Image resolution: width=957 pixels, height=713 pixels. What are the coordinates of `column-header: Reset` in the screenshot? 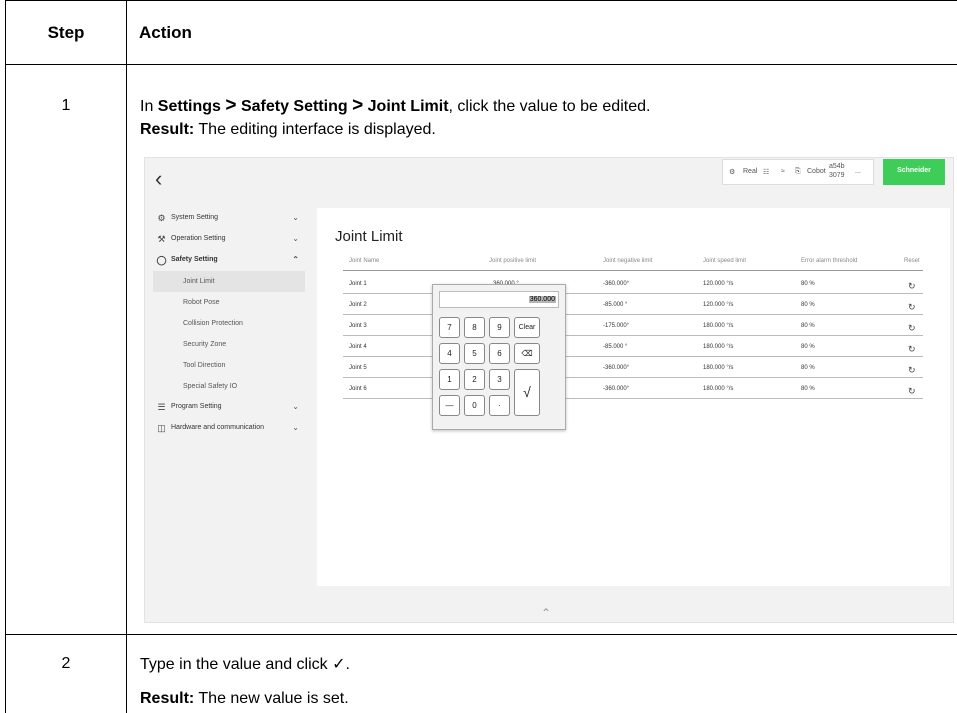 It's located at (912, 261).